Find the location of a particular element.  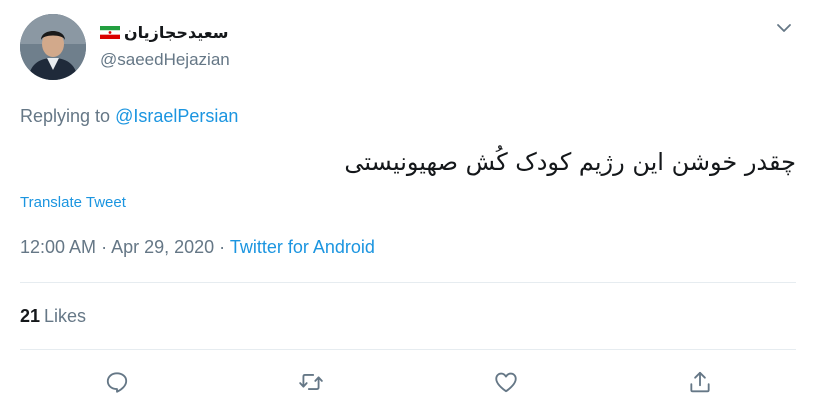

avatar is located at coordinates (53, 47).